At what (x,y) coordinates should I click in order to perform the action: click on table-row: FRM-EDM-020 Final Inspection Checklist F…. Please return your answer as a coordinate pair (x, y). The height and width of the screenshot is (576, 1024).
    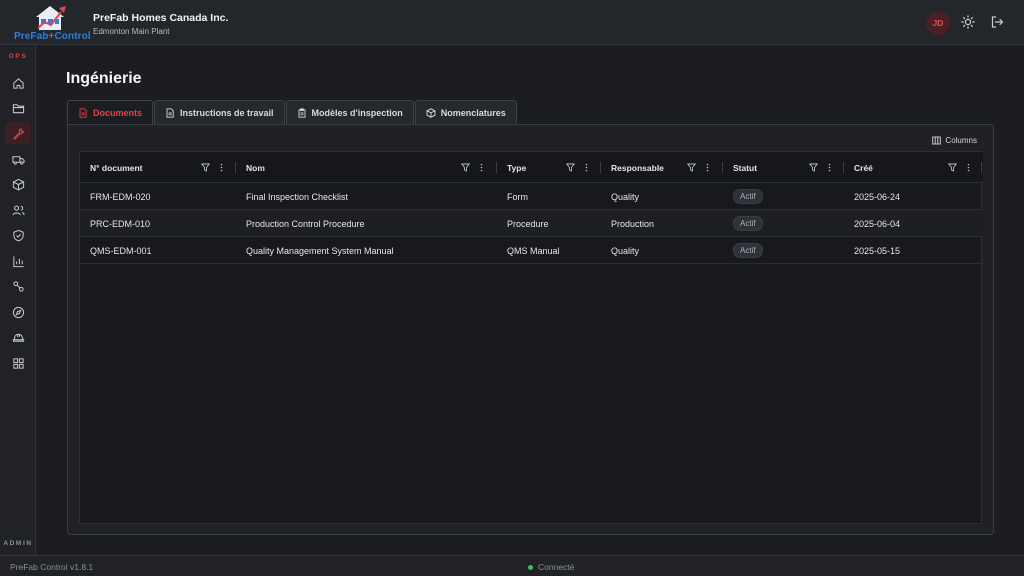
    Looking at the image, I should click on (531, 196).